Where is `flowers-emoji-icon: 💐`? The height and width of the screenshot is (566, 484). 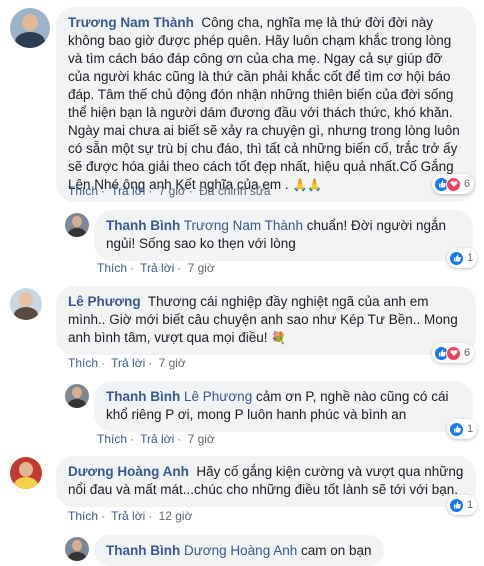 flowers-emoji-icon: 💐 is located at coordinates (279, 338).